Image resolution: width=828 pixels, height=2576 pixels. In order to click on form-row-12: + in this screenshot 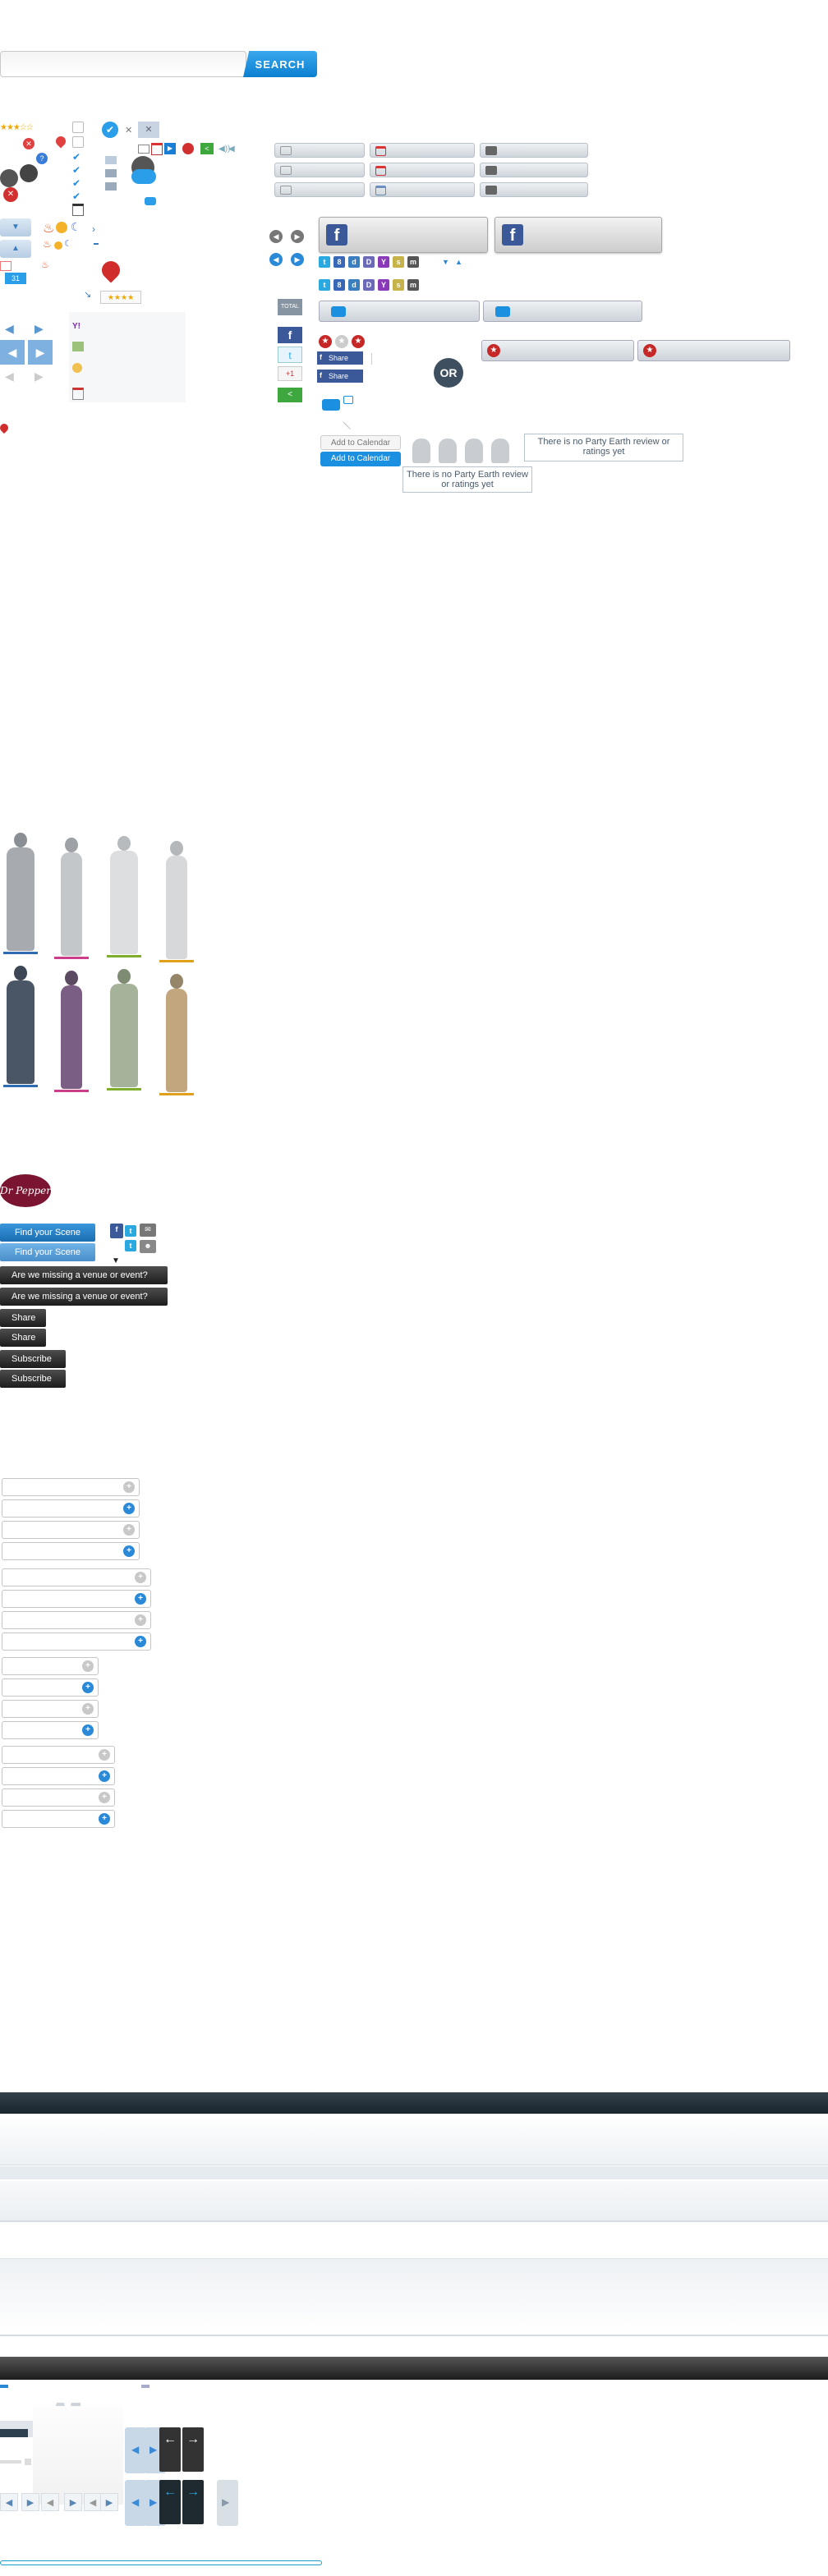, I will do `click(50, 1730)`.